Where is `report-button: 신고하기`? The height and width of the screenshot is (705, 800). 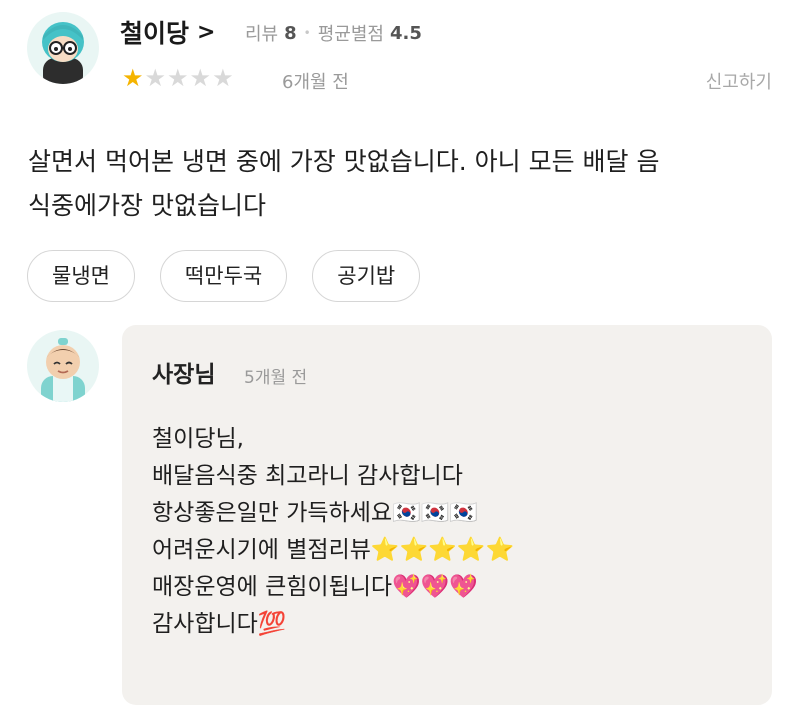
report-button: 신고하기 is located at coordinates (739, 81).